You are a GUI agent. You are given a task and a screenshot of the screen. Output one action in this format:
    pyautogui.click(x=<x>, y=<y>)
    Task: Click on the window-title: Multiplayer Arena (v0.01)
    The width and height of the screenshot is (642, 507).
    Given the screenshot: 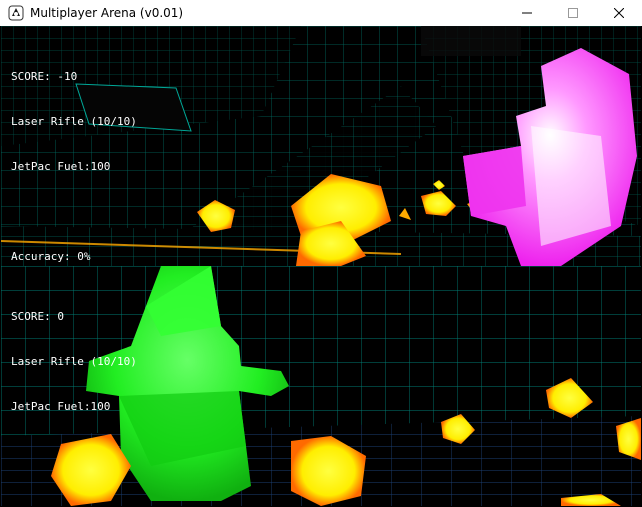 What is the action you would take?
    pyautogui.click(x=107, y=13)
    